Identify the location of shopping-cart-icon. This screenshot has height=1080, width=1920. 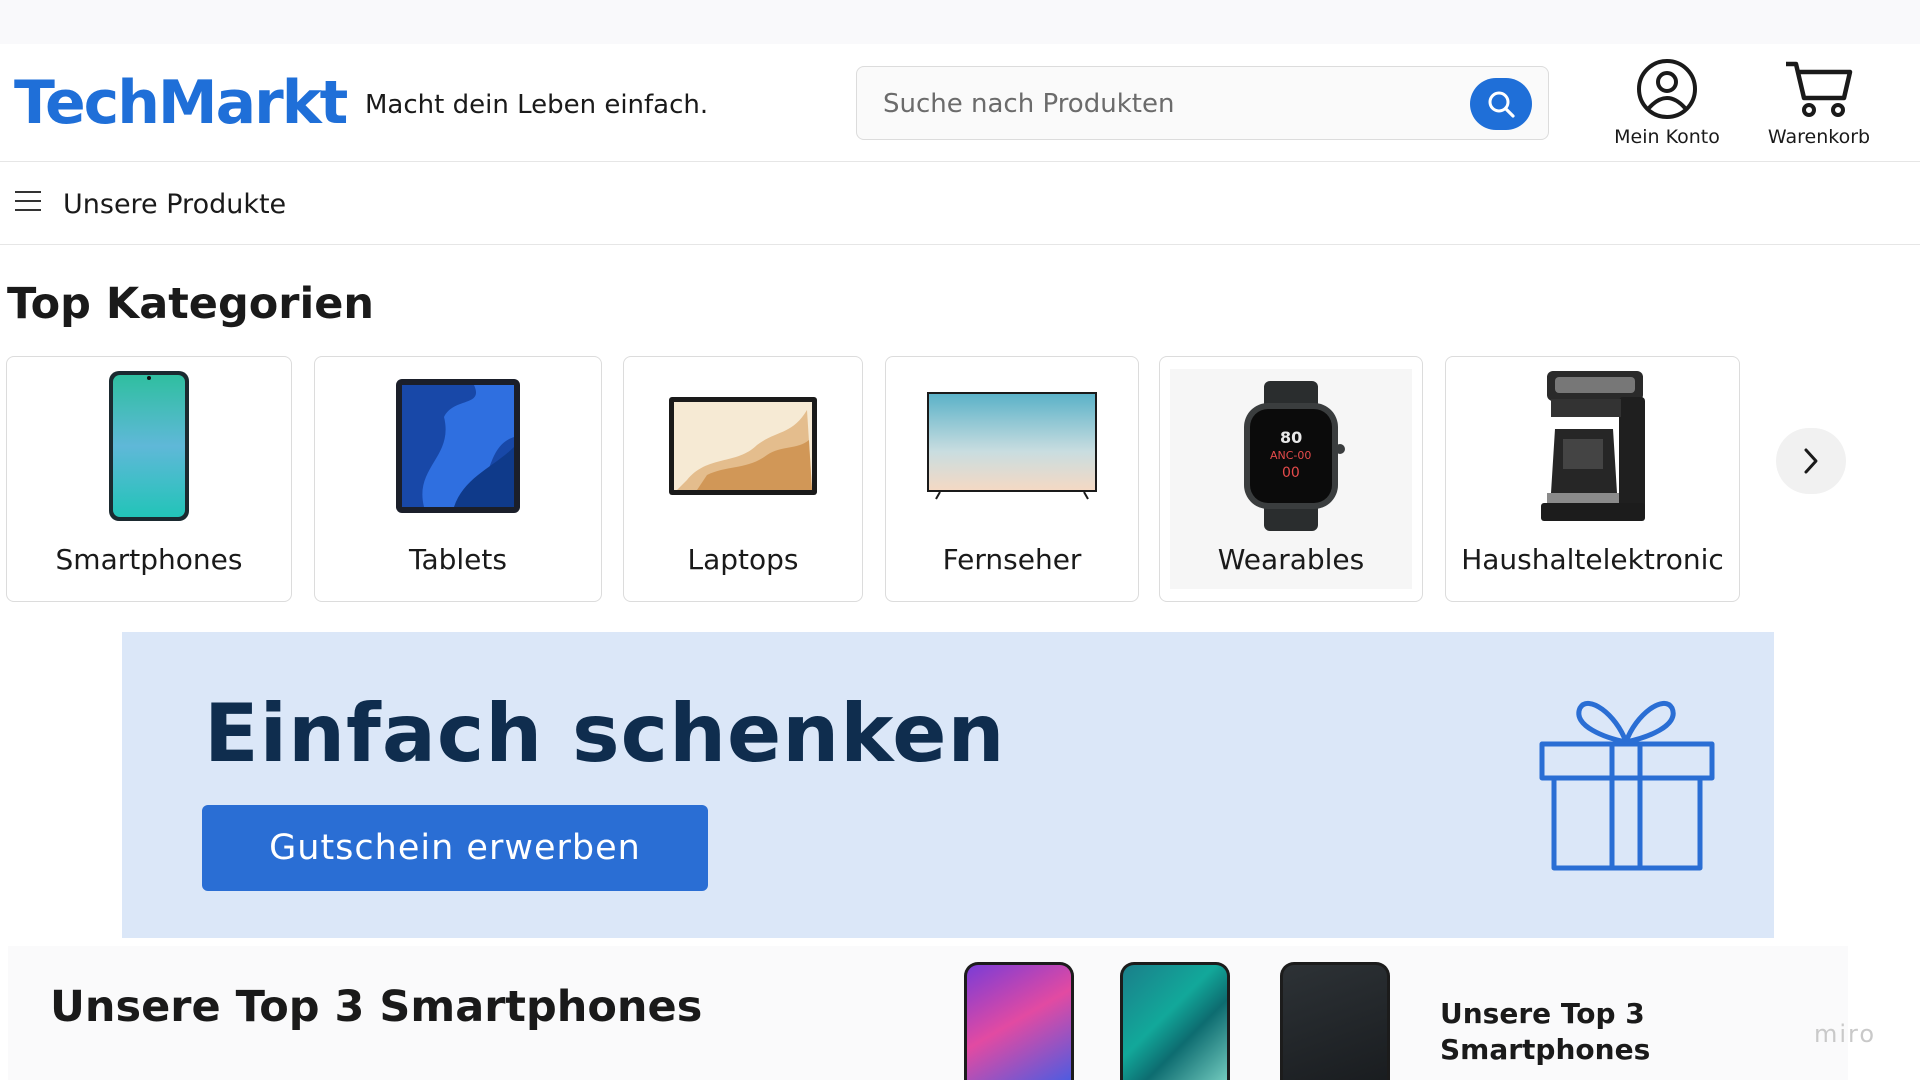
(1819, 89).